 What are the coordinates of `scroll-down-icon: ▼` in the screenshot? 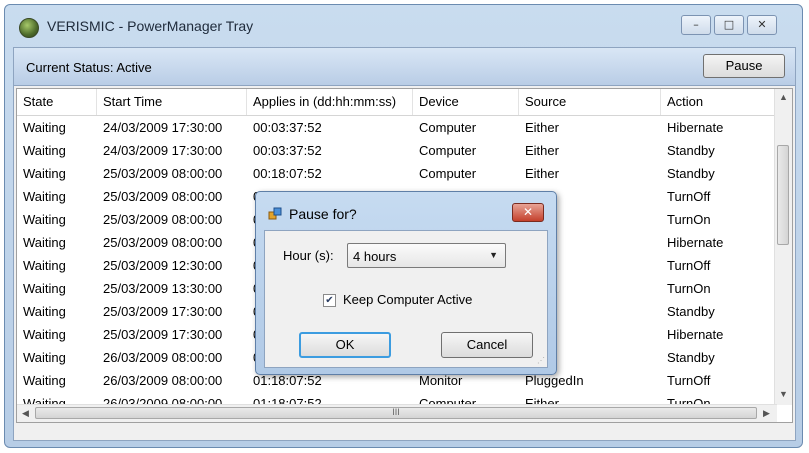 It's located at (783, 394).